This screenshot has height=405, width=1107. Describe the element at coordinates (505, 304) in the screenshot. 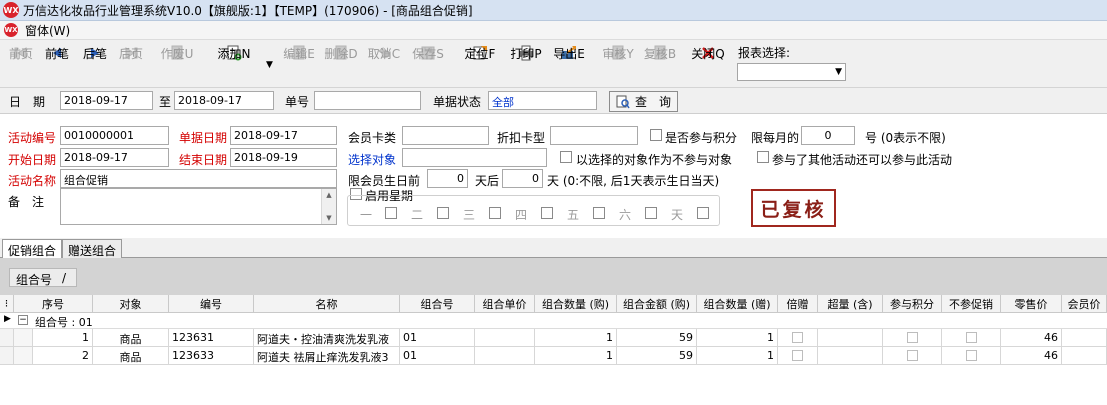

I see `column-header: 组合单价` at that location.